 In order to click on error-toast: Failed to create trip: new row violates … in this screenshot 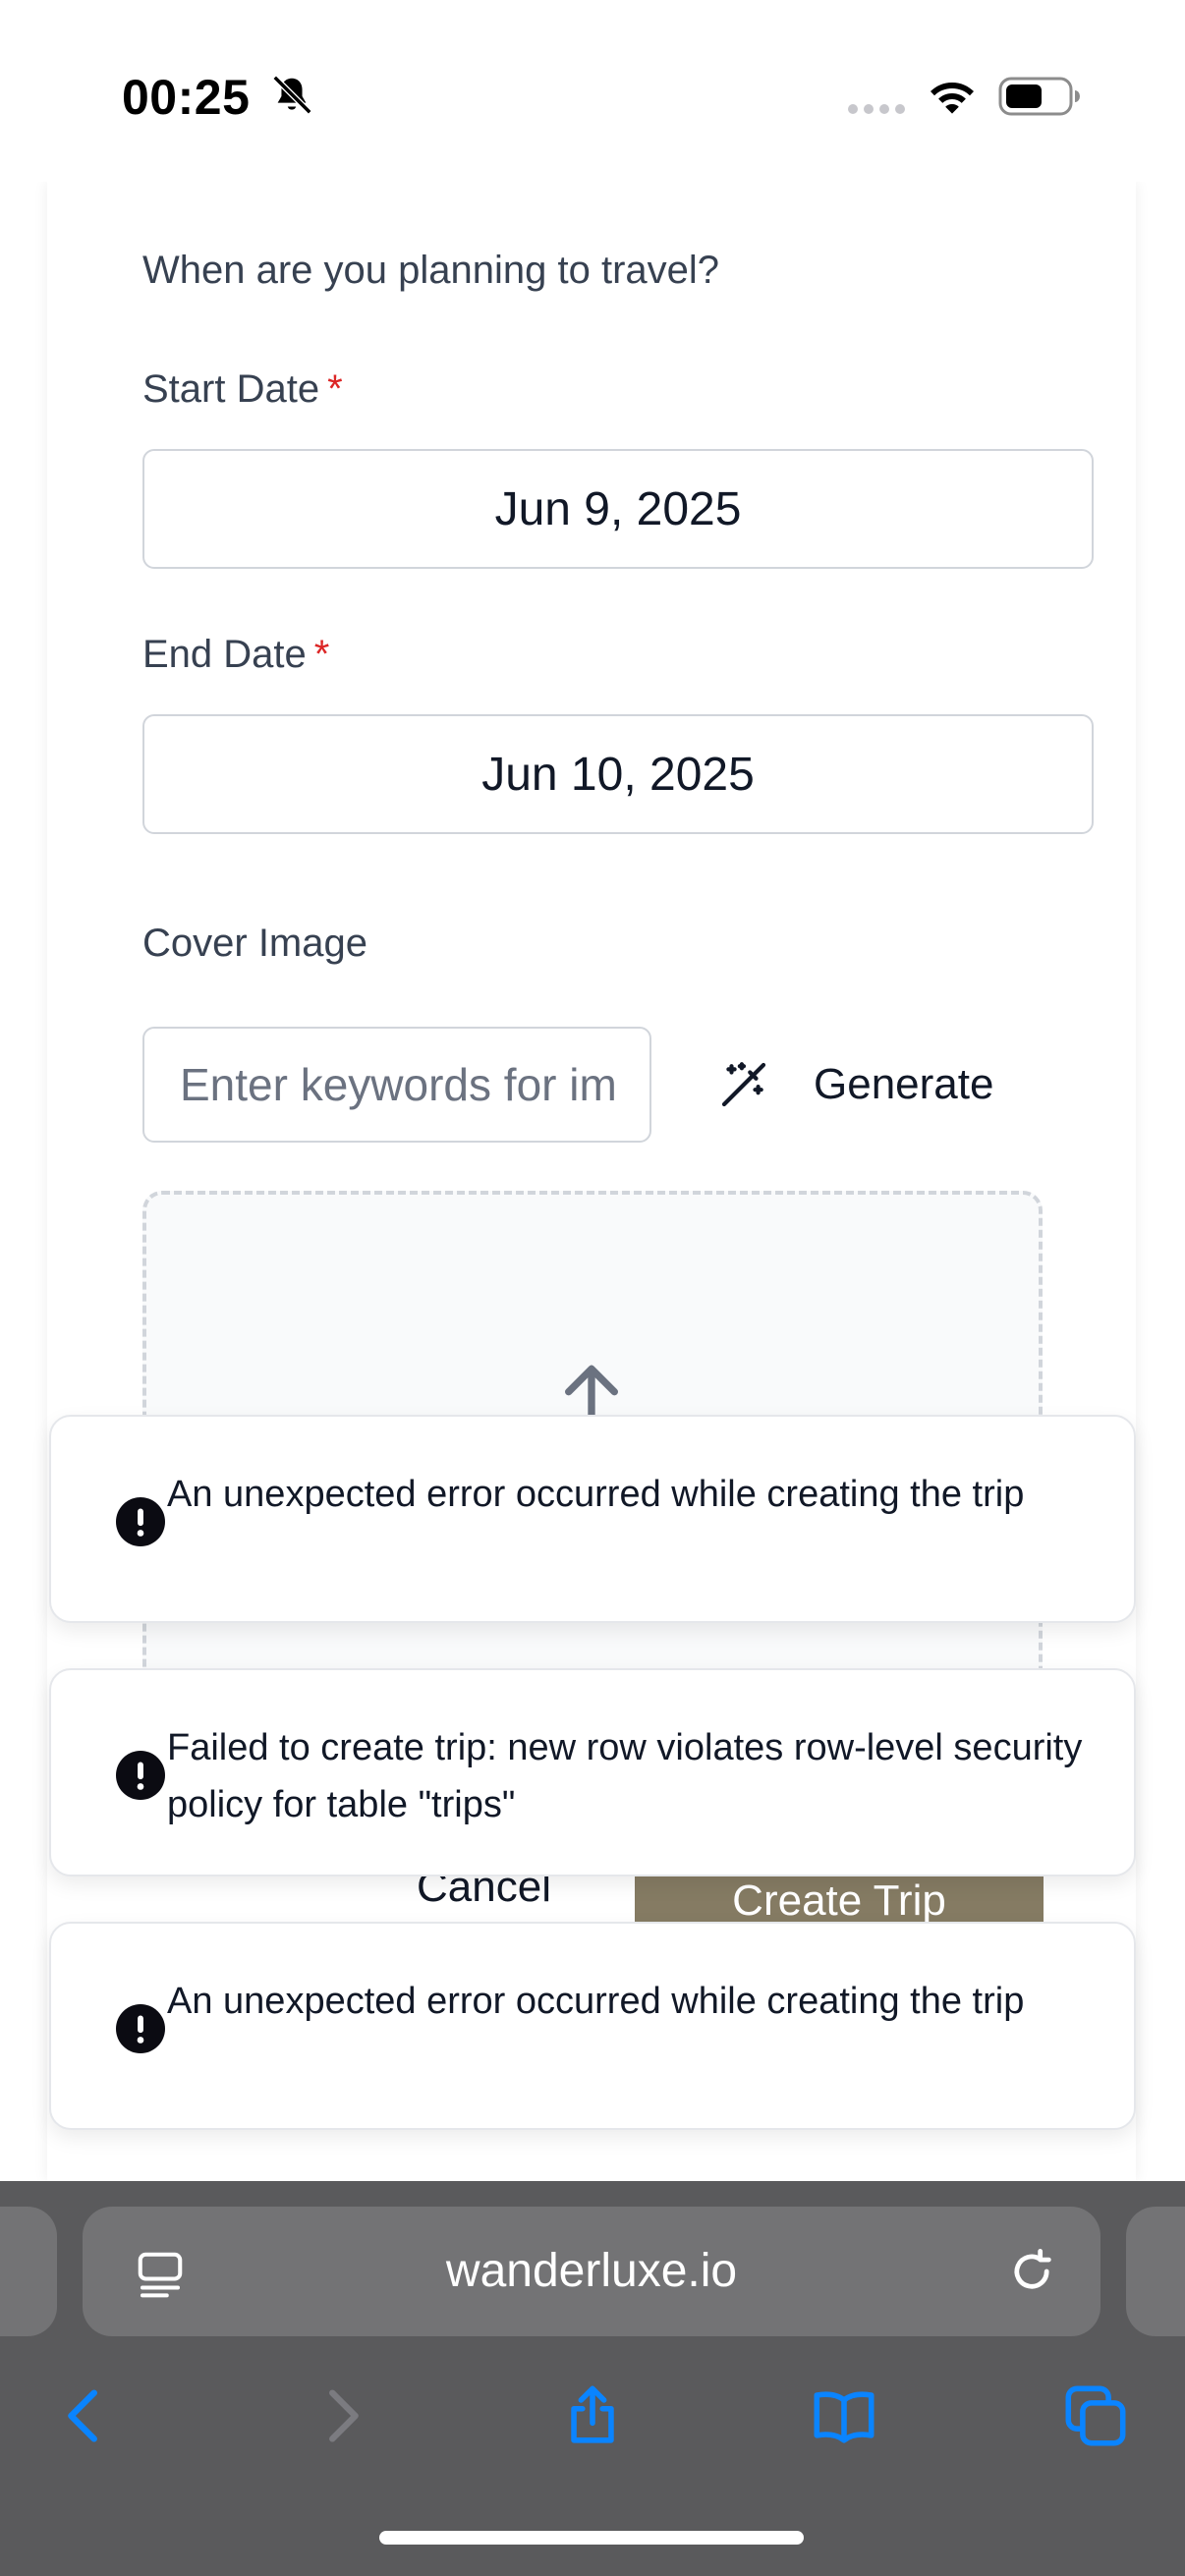, I will do `click(592, 1772)`.